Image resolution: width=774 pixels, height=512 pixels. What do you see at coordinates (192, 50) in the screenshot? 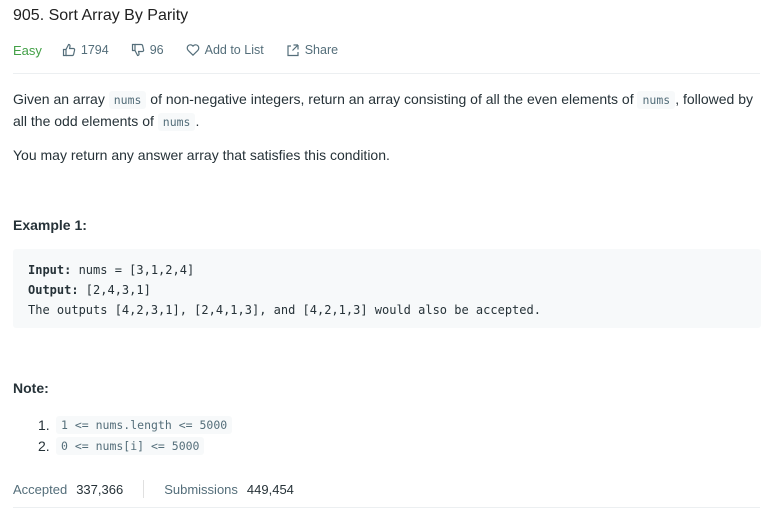
I see `heart-icon` at bounding box center [192, 50].